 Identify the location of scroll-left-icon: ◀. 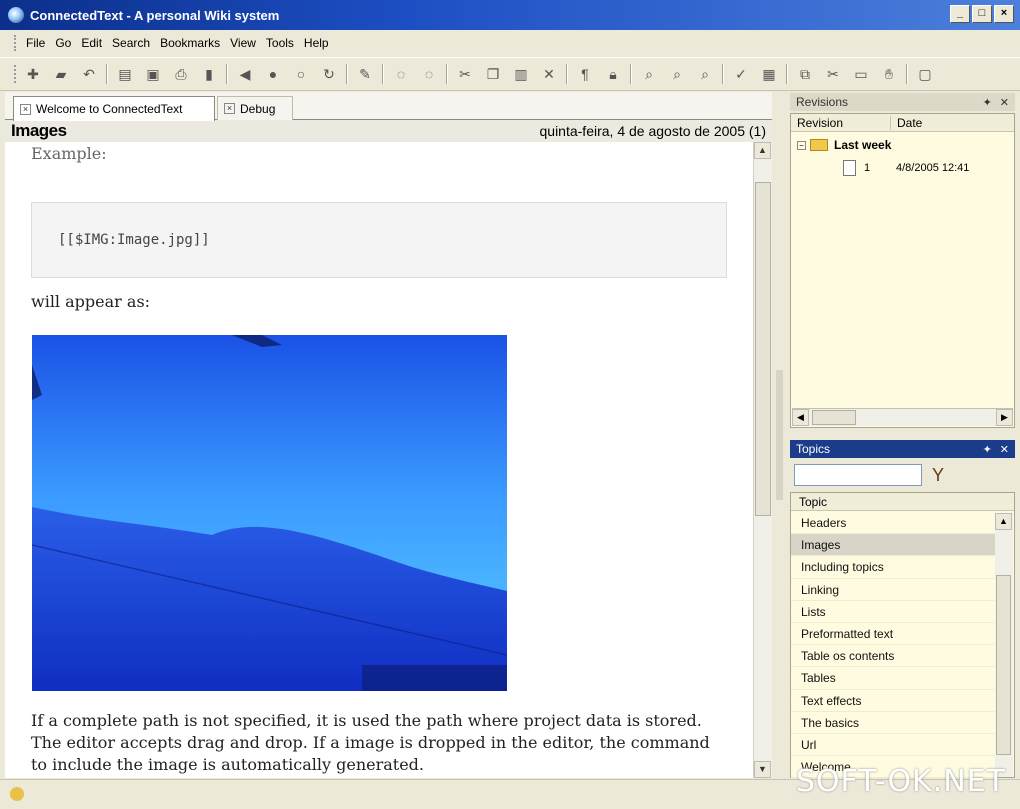
(800, 417).